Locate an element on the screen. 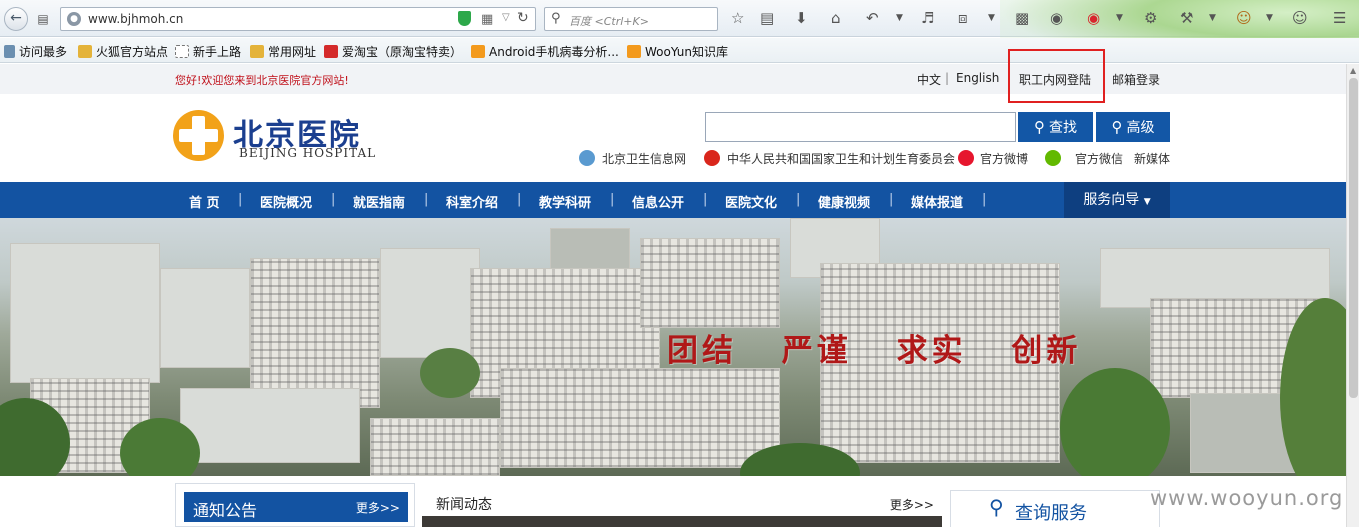 This screenshot has height=527, width=1359. back-arrow-icon: ← is located at coordinates (16, 18).